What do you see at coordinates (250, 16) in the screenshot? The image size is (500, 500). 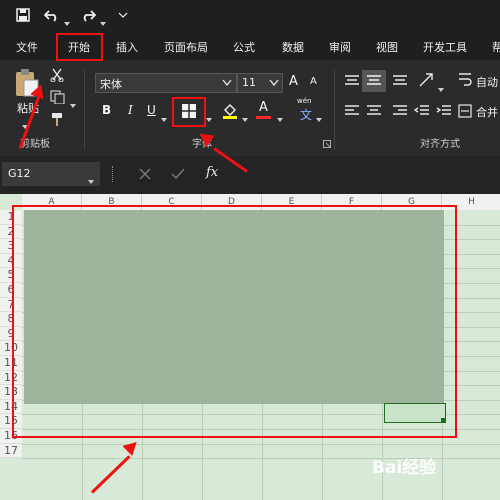 I see `title-bar` at bounding box center [250, 16].